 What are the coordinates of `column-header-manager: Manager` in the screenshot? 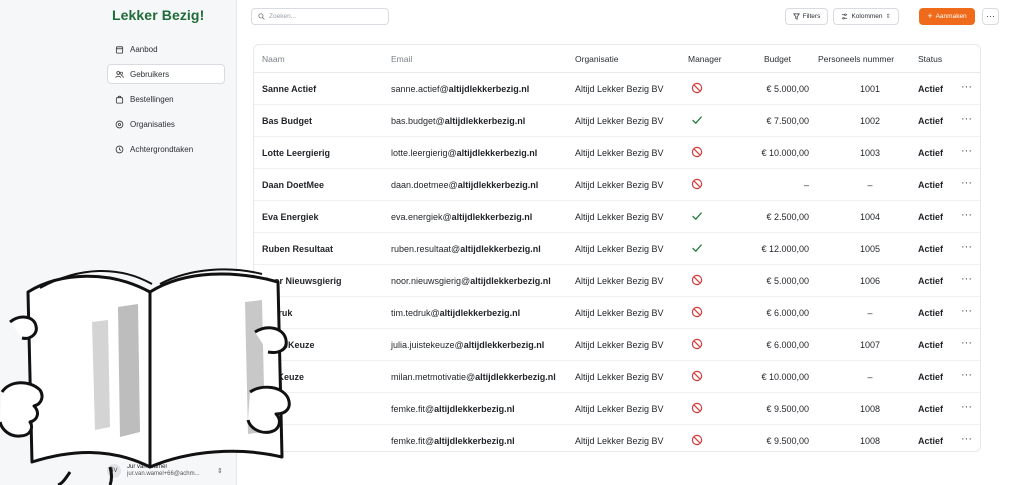 It's located at (705, 59).